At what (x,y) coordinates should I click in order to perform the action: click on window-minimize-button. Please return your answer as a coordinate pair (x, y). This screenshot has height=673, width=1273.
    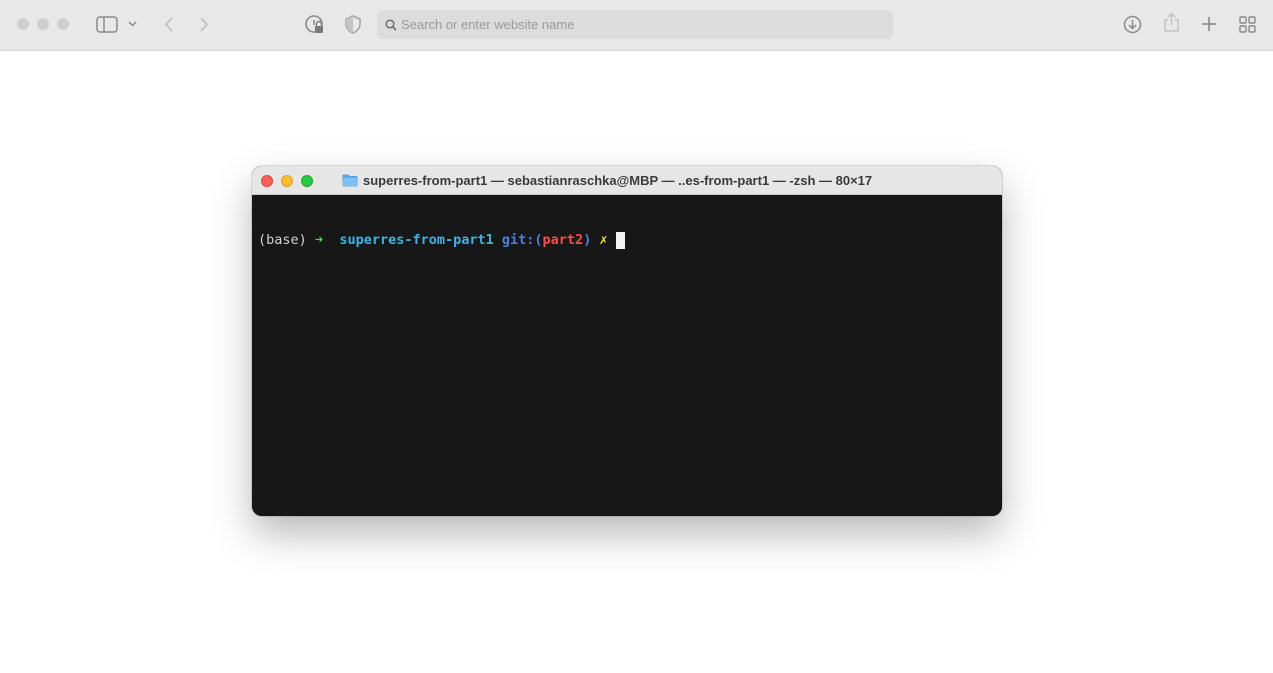
    Looking at the image, I should click on (43, 24).